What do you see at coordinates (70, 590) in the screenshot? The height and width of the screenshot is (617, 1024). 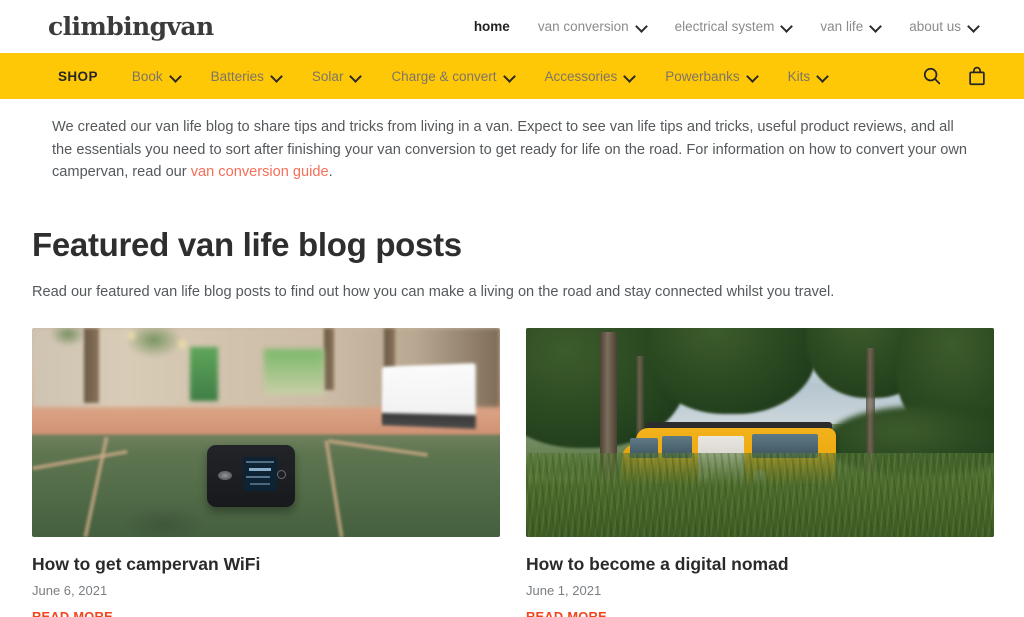 I see `post-date: June 6, 2021` at bounding box center [70, 590].